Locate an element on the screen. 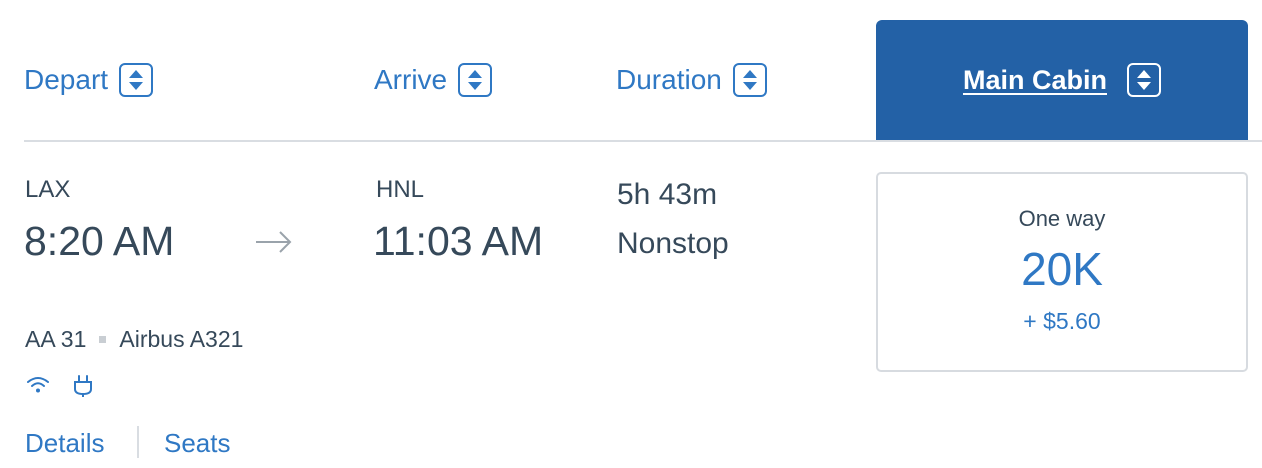 Image resolution: width=1262 pixels, height=468 pixels. stops-label: Nonstop is located at coordinates (673, 243).